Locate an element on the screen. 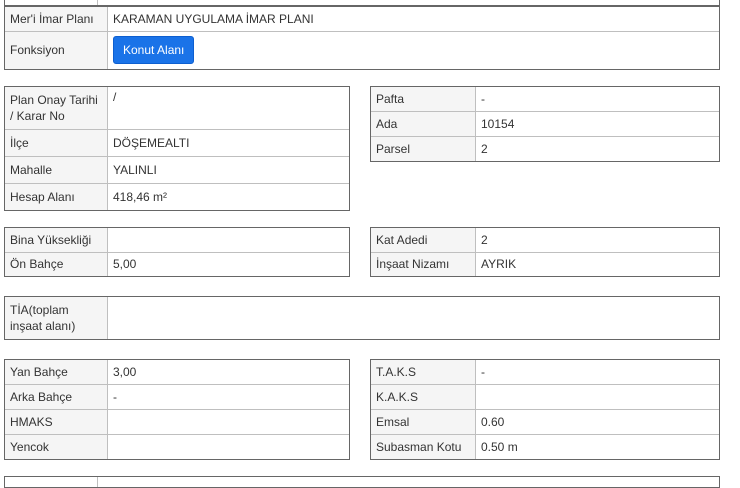 The height and width of the screenshot is (488, 740). hmaks-label: HMAKS is located at coordinates (56, 422).